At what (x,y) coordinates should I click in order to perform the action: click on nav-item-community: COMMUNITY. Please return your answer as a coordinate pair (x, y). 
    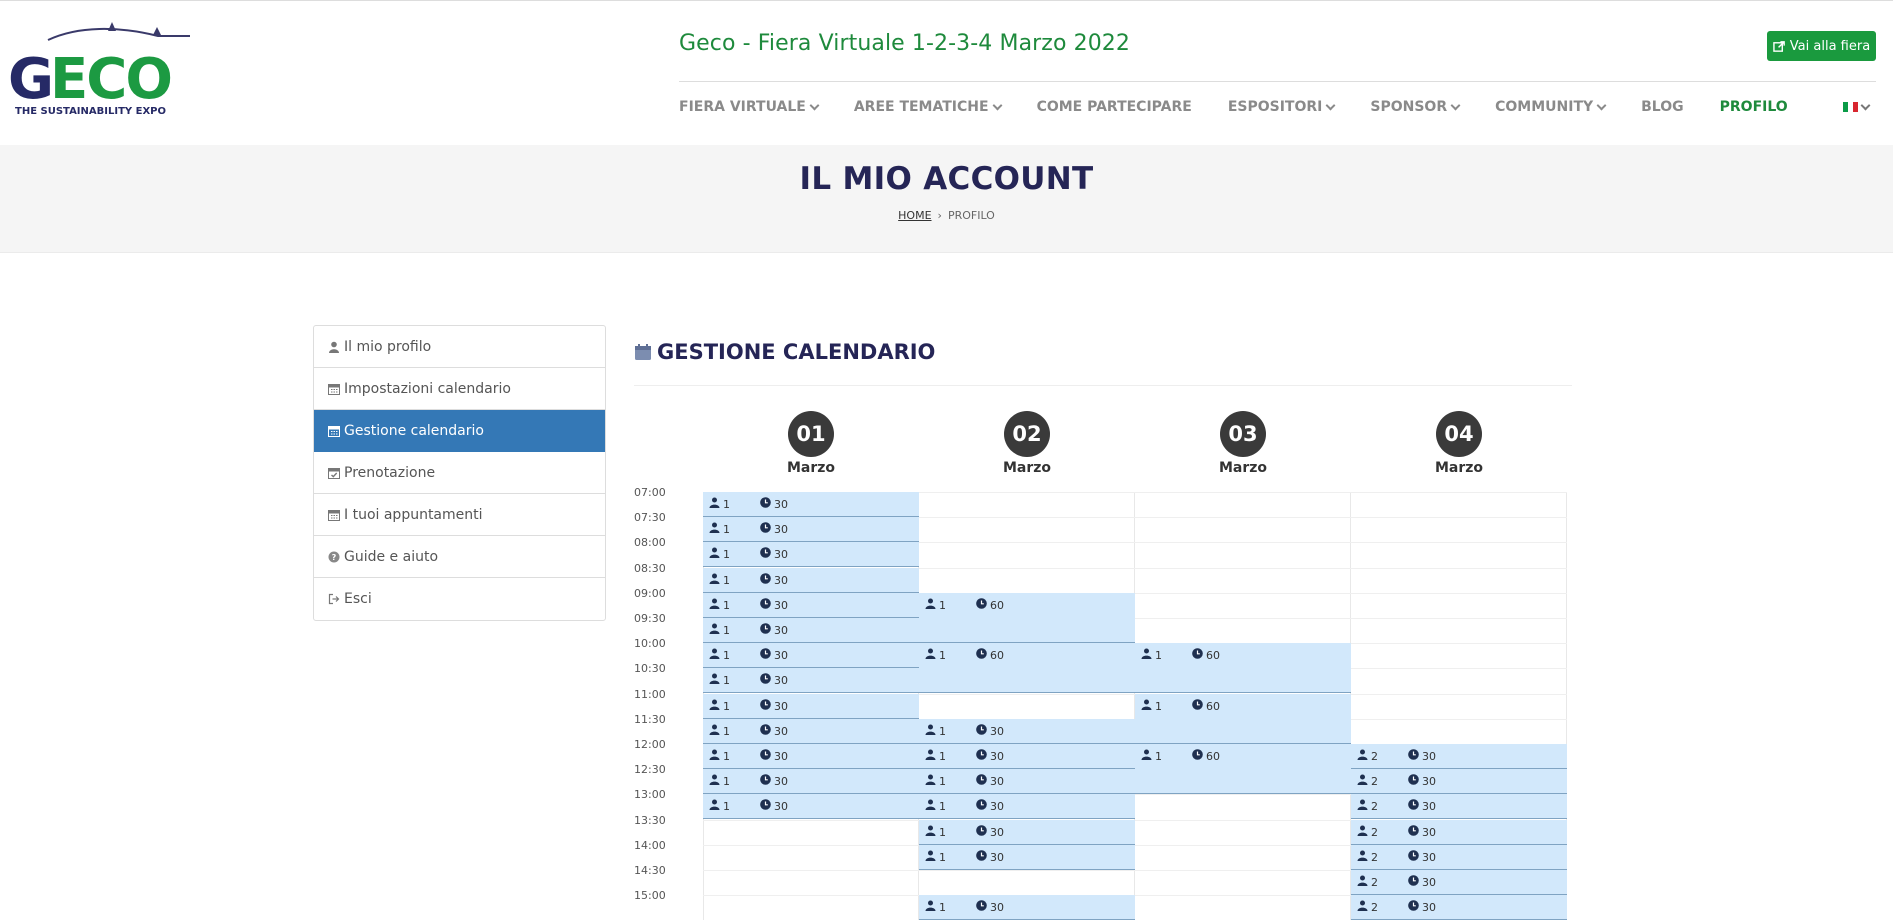
    Looking at the image, I should click on (1551, 107).